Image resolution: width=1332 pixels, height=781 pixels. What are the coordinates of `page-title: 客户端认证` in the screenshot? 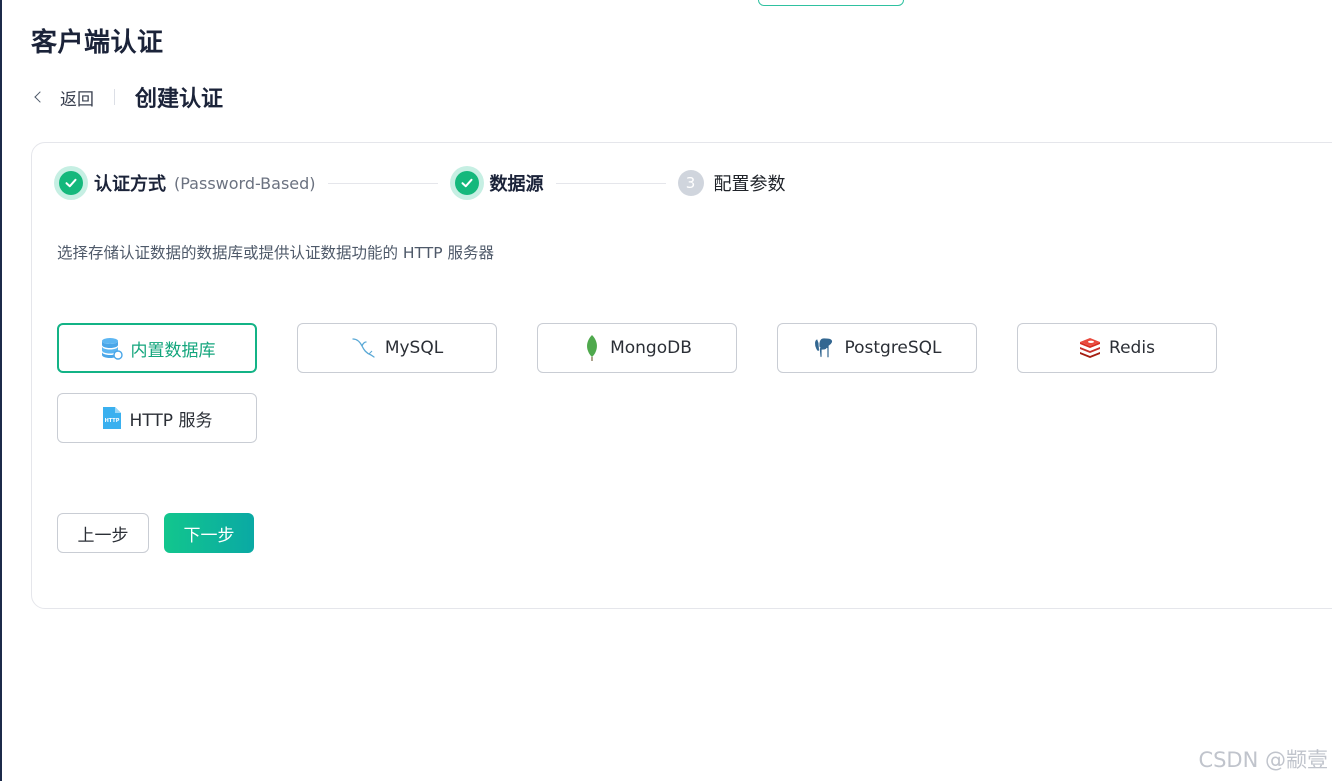 It's located at (97, 43).